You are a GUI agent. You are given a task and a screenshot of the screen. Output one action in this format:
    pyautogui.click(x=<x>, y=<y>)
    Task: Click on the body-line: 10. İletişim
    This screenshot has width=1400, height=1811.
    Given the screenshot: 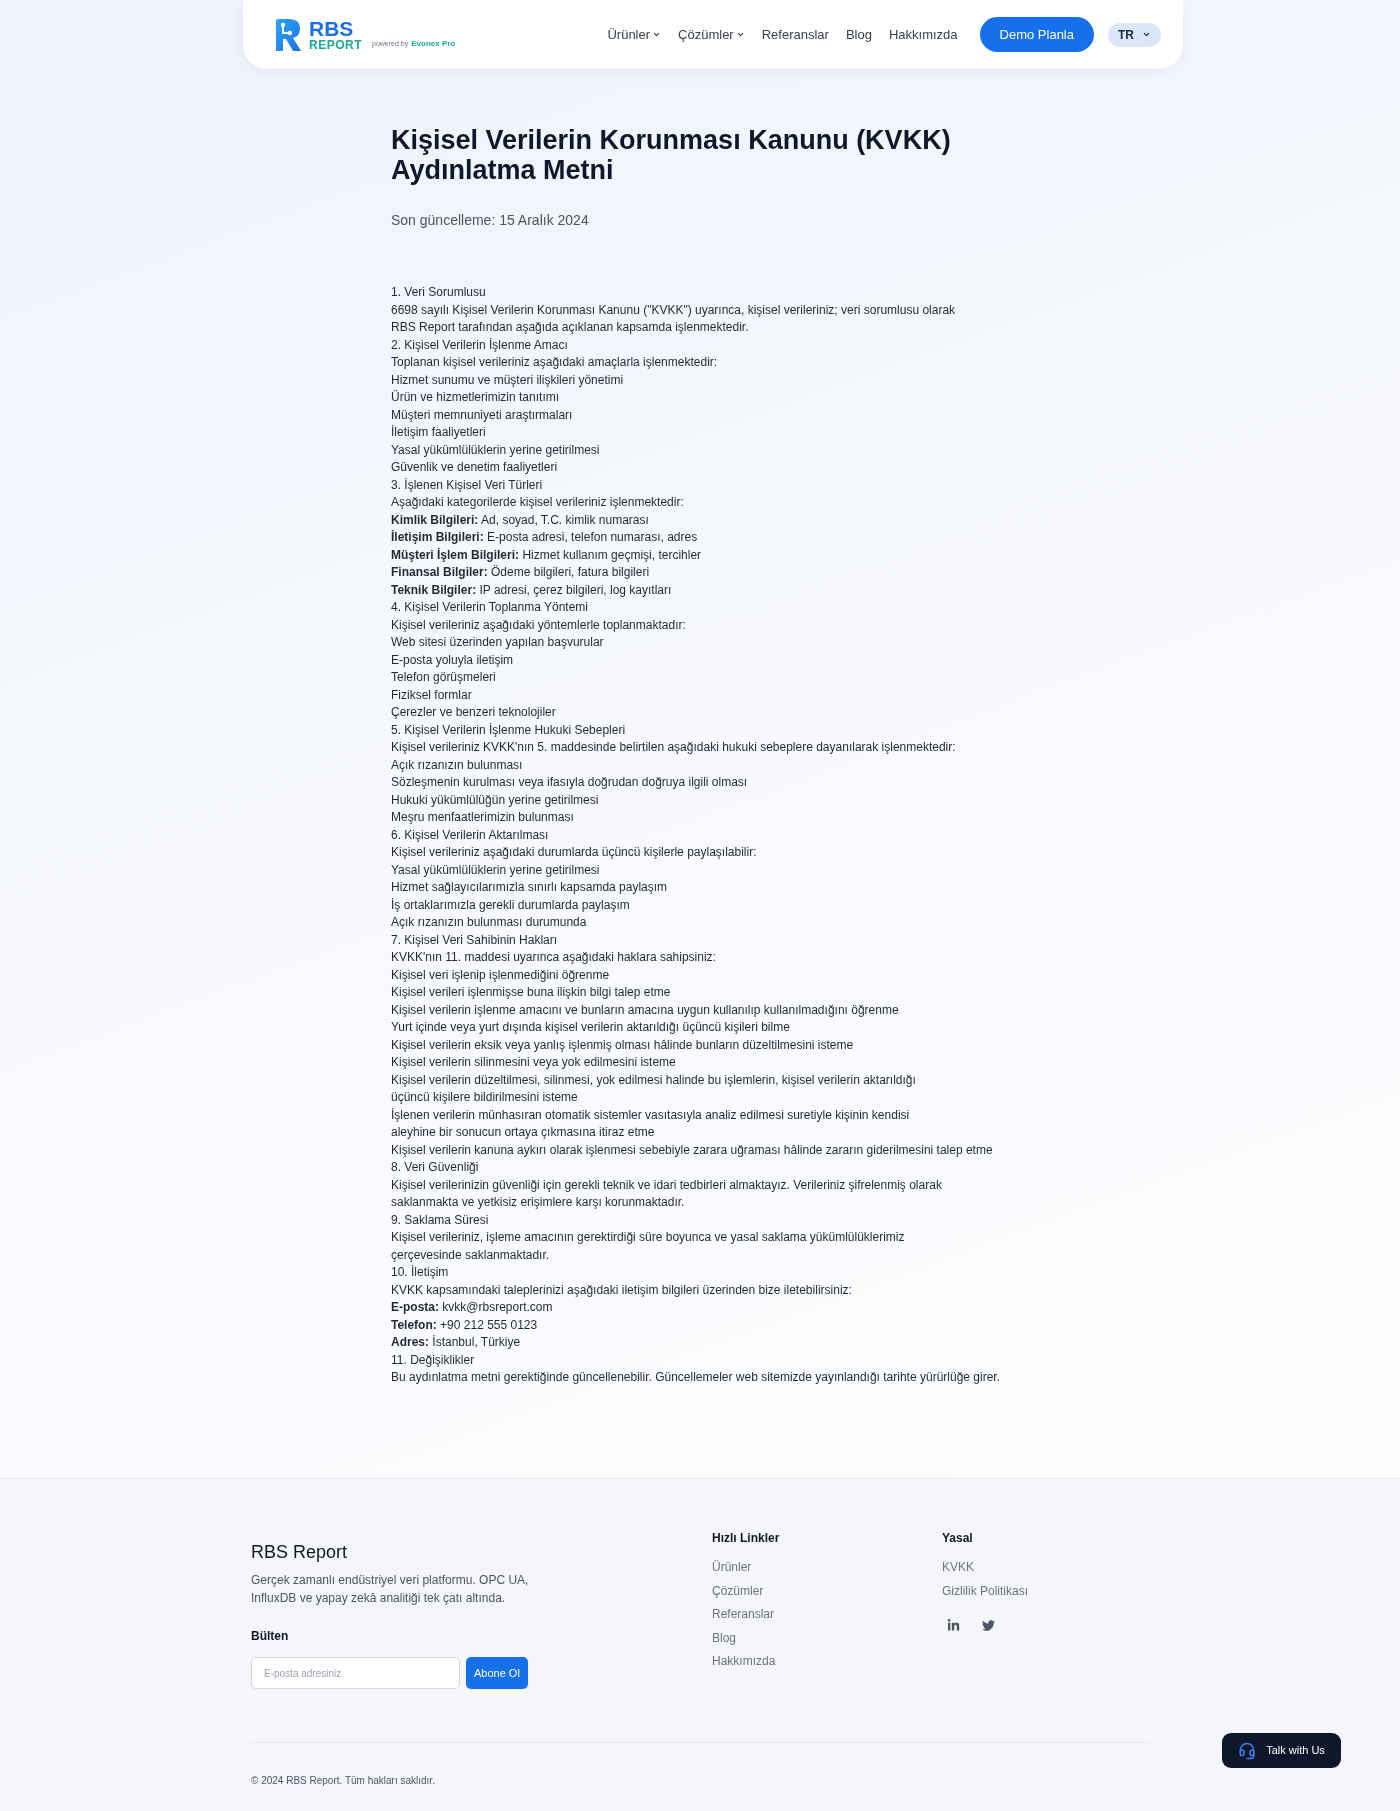 What is the action you would take?
    pyautogui.click(x=420, y=1272)
    